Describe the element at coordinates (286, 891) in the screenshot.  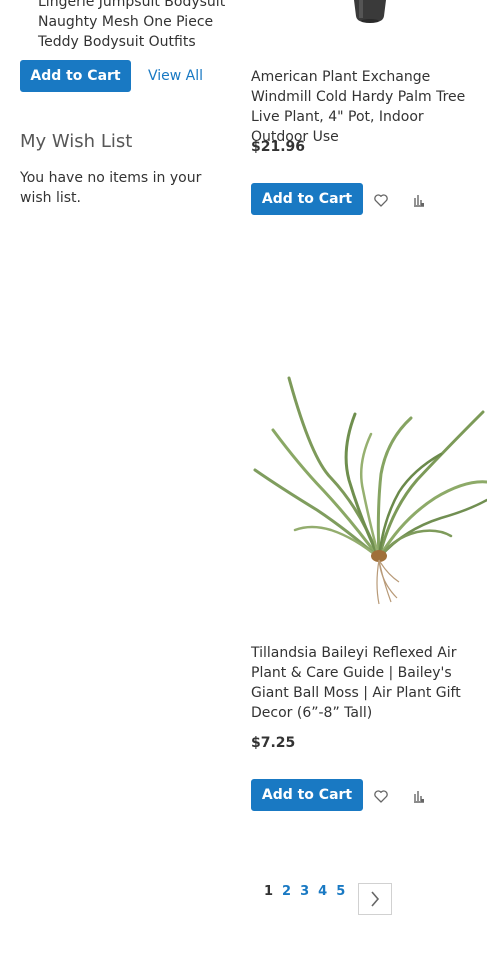
I see `page-link: 2` at that location.